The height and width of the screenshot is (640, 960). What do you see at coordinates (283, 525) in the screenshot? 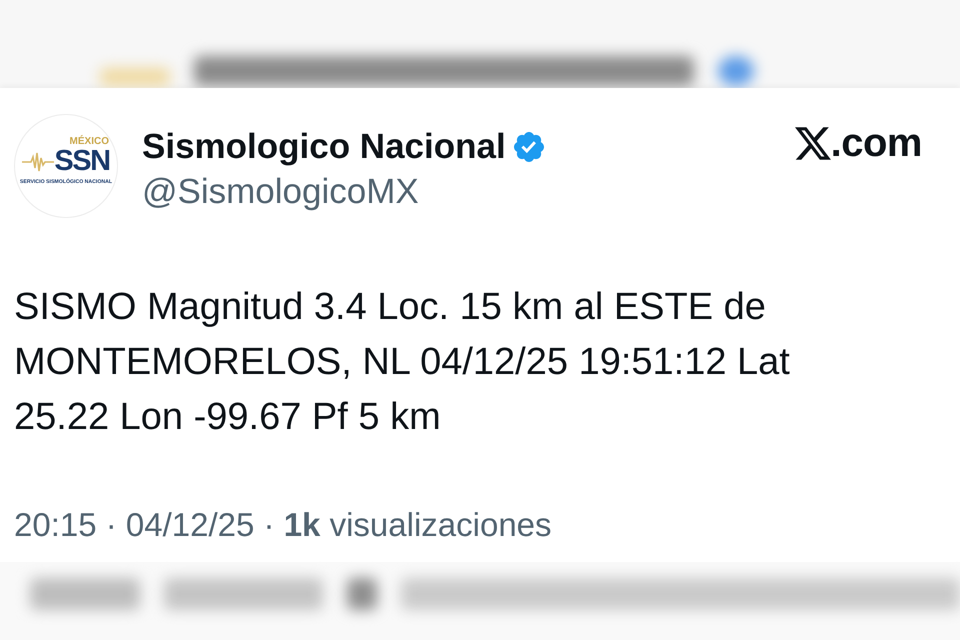
I see `post-meta: 20:15 · 04/12/25 · 1k visualizaciones` at bounding box center [283, 525].